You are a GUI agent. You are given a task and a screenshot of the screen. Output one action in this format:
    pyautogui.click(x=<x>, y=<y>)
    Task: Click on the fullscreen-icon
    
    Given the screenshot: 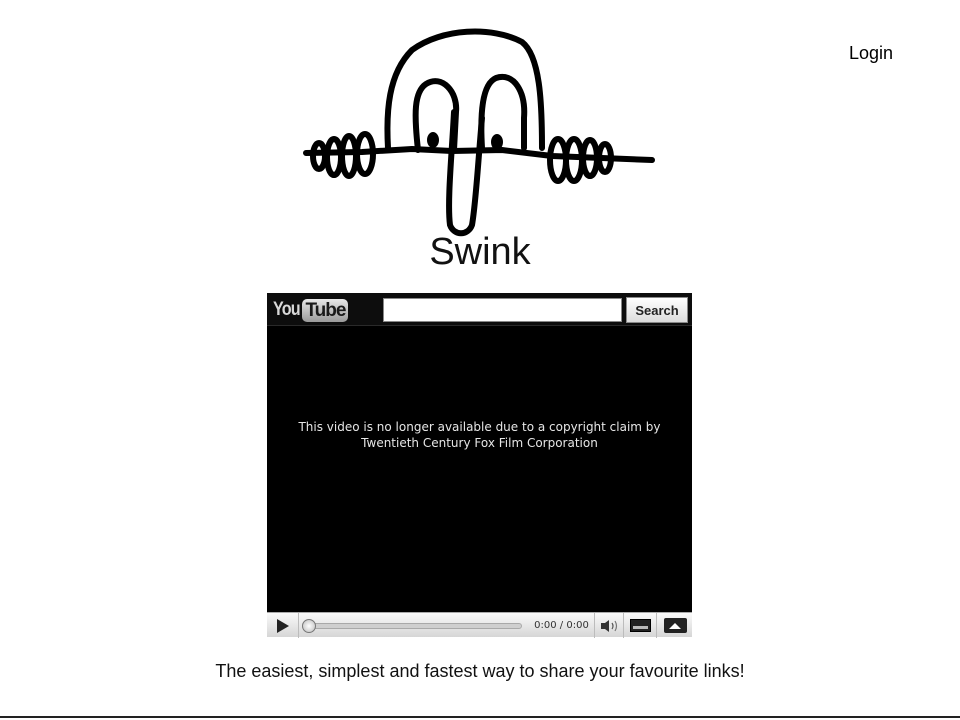 What is the action you would take?
    pyautogui.click(x=675, y=625)
    